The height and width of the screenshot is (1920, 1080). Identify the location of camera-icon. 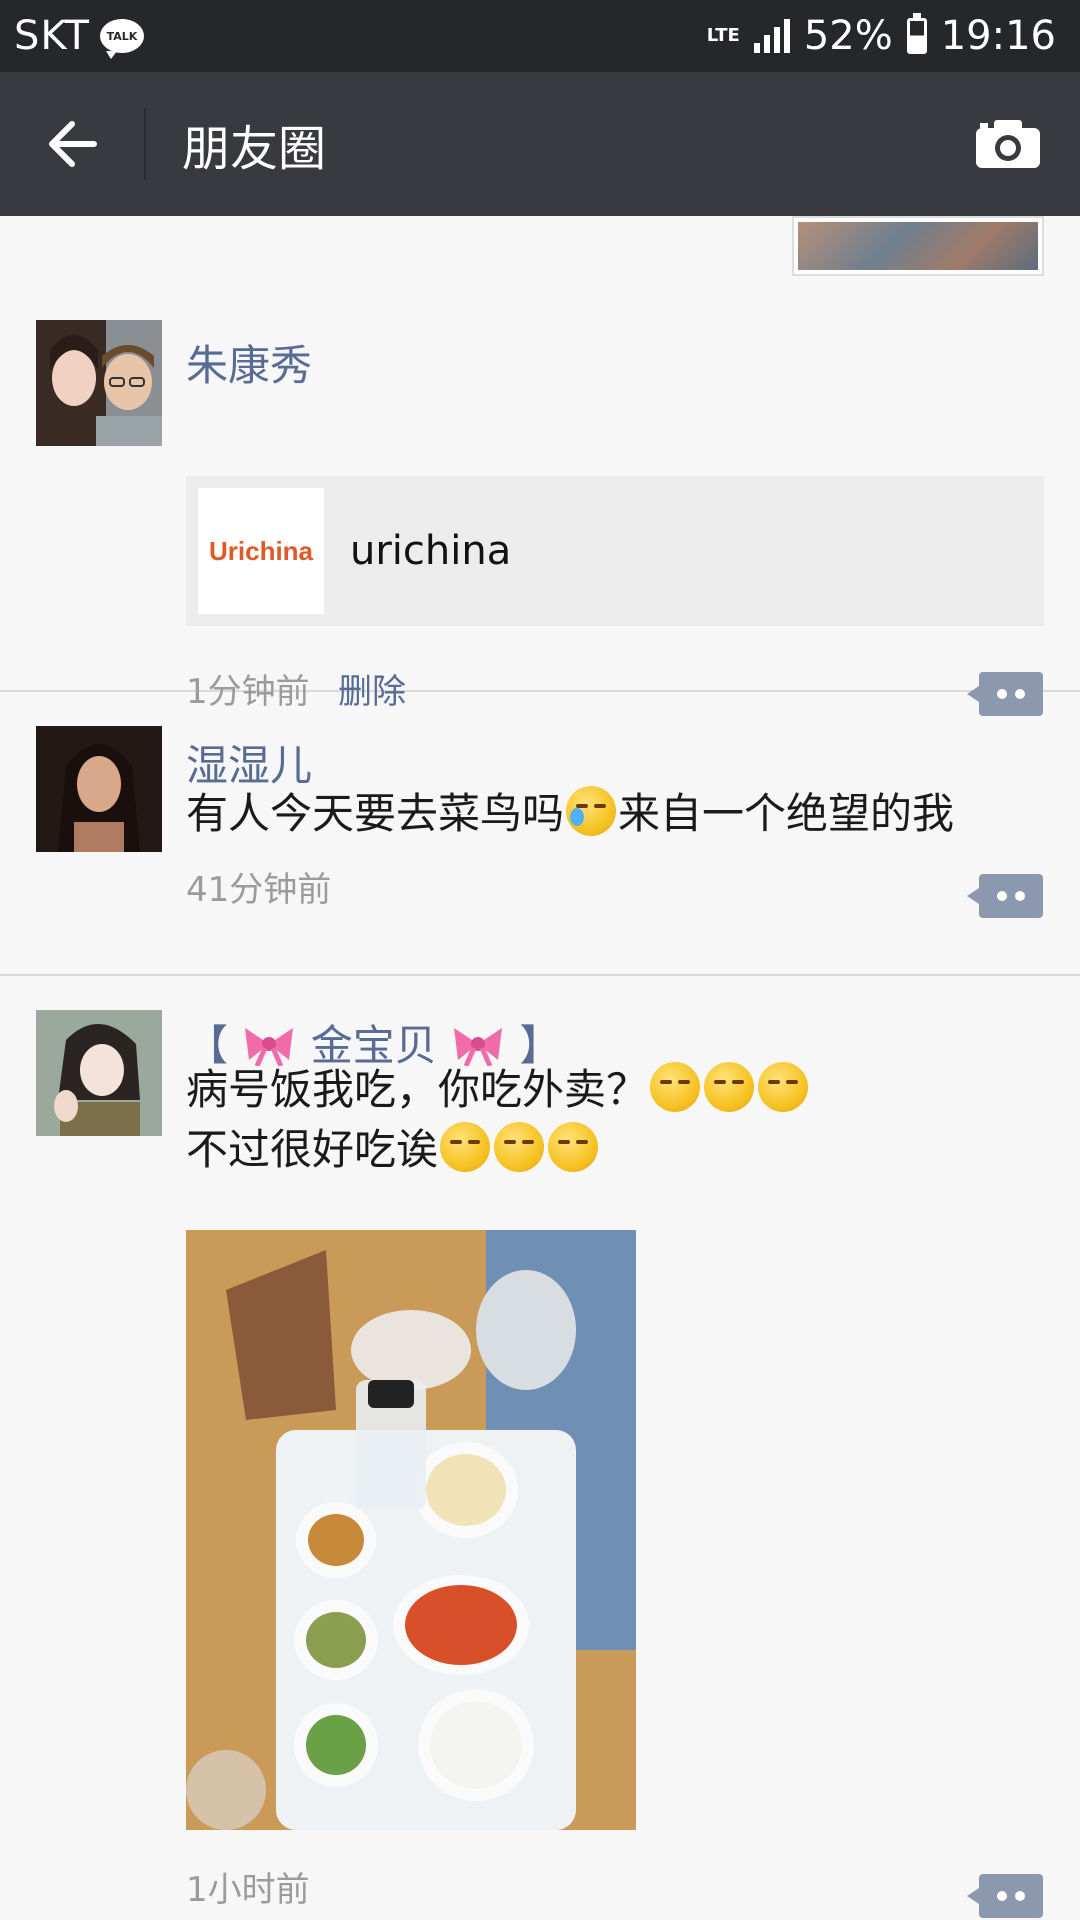
(1008, 144).